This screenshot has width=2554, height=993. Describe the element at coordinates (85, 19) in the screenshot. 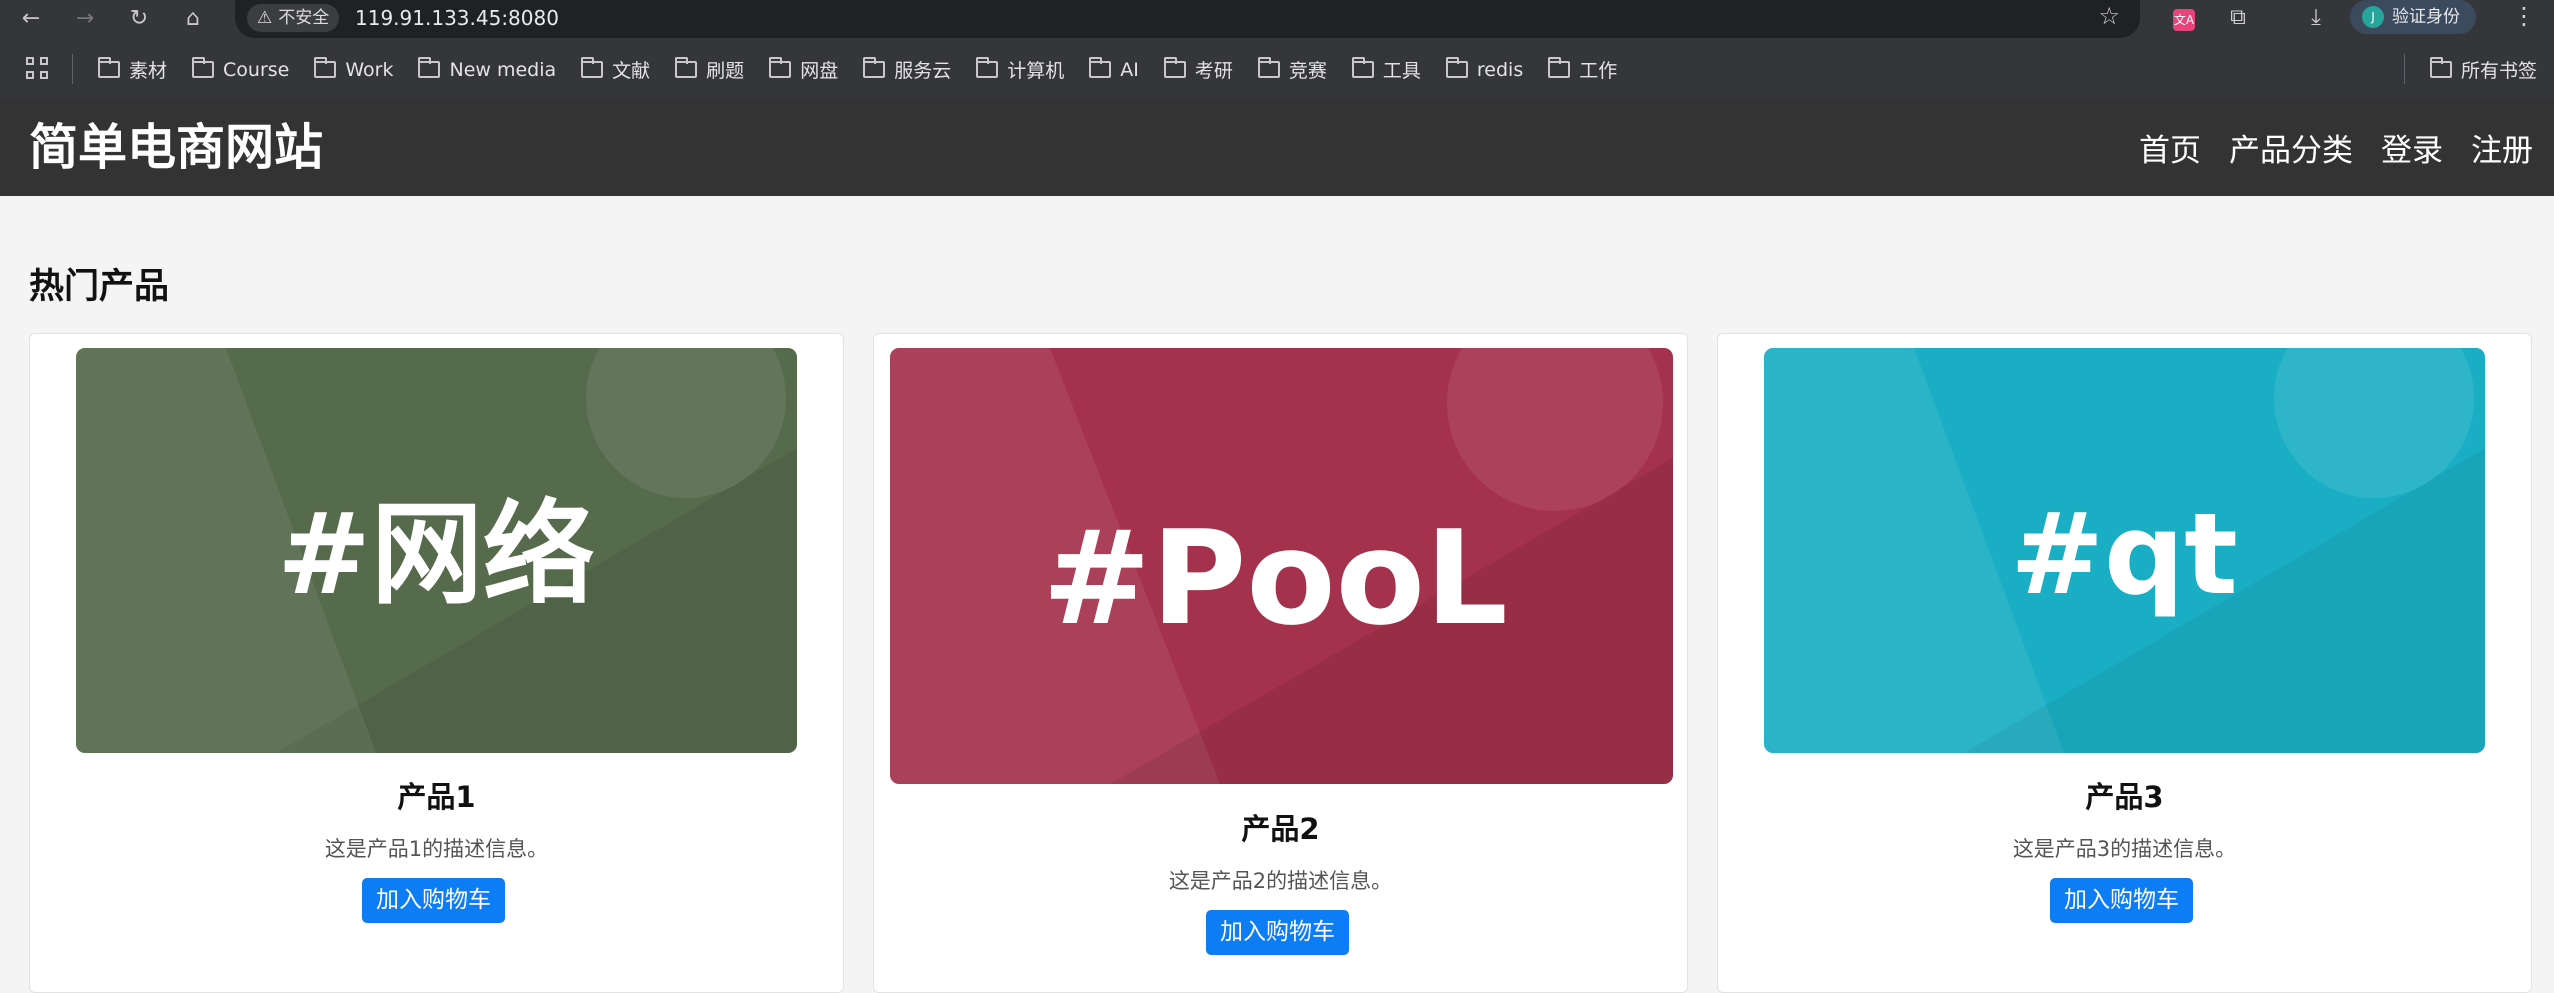

I see `forward-arrow-icon: →` at that location.